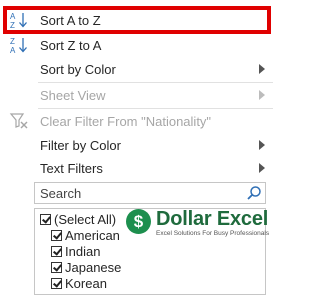 The width and height of the screenshot is (320, 300). I want to click on menu-item-sort-z-to-a: Z A Sort Z to A, so click(138, 45).